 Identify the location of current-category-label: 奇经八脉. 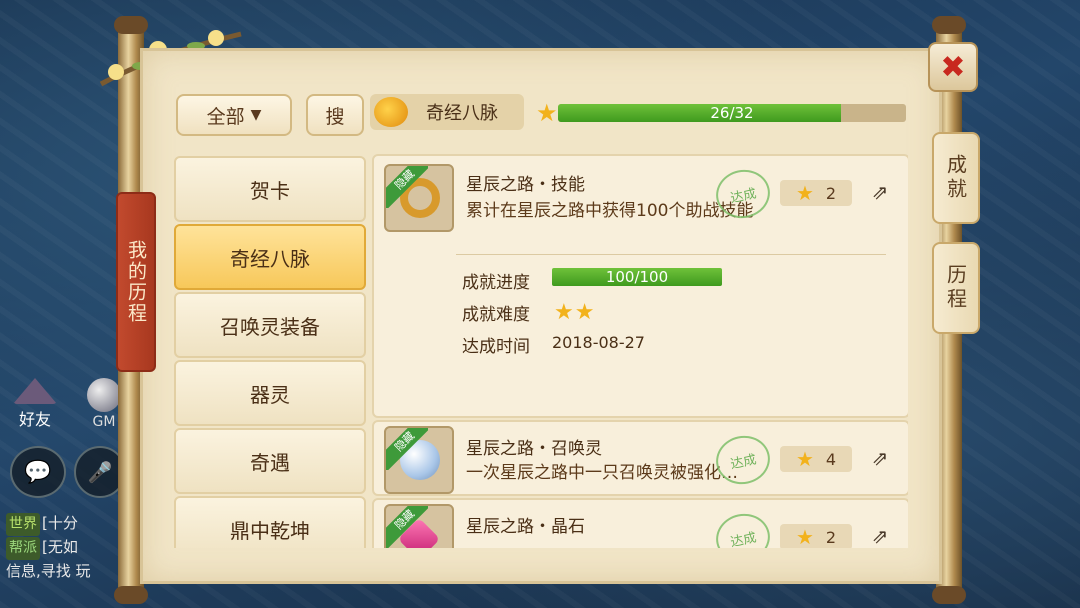
(462, 113).